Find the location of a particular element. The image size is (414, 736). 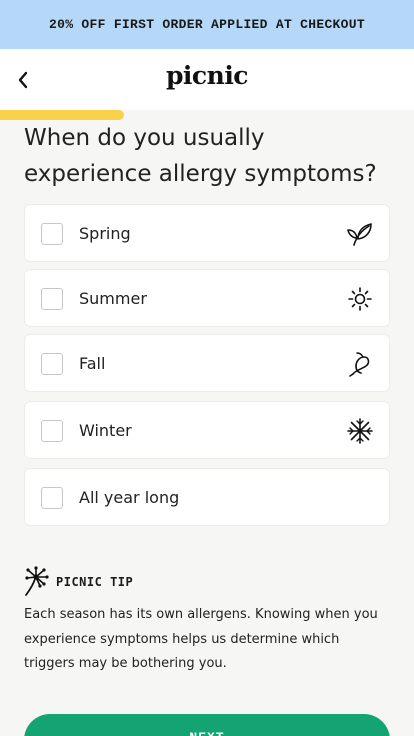

promo-text: 20% OFF FIRST ORDER APPLIED AT CHECKOUT is located at coordinates (207, 24).